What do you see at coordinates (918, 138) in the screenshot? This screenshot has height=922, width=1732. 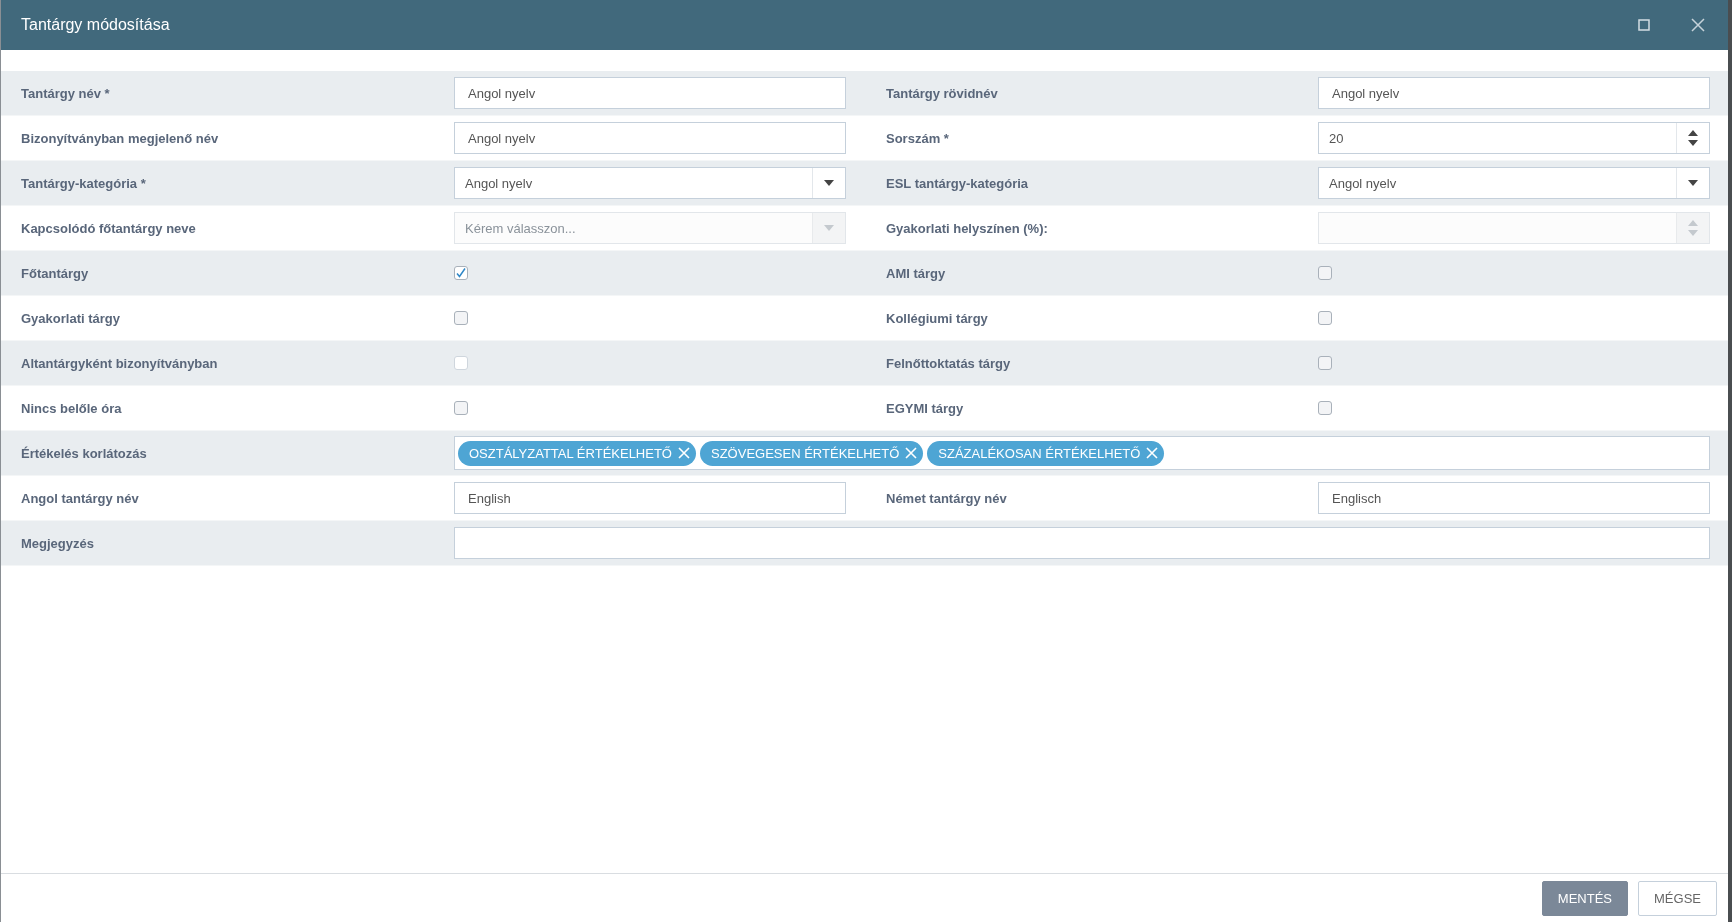 I see `field-label: Sorszám *` at bounding box center [918, 138].